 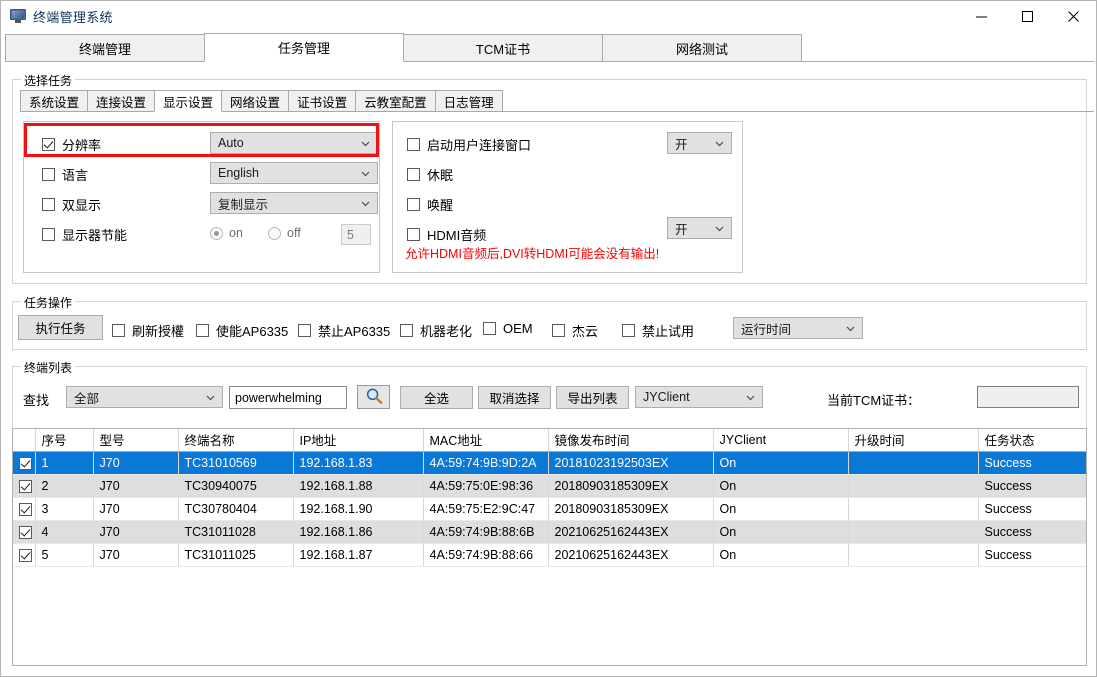 What do you see at coordinates (1027, 16) in the screenshot?
I see `maximize-icon` at bounding box center [1027, 16].